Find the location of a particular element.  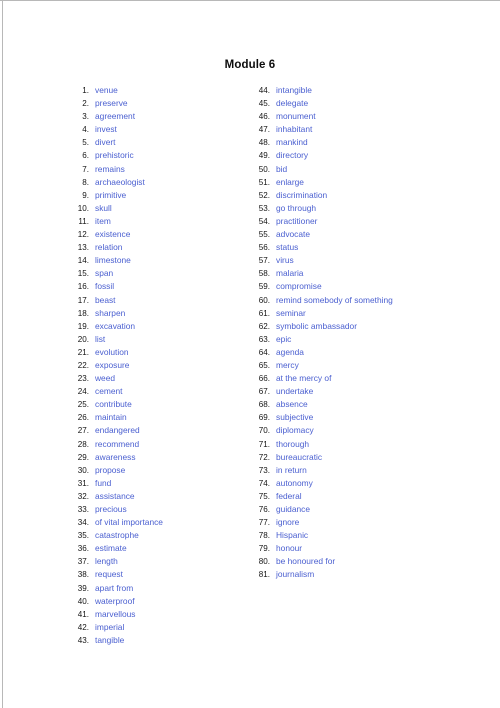

vocabulary-item-word: marvellous is located at coordinates (115, 613).